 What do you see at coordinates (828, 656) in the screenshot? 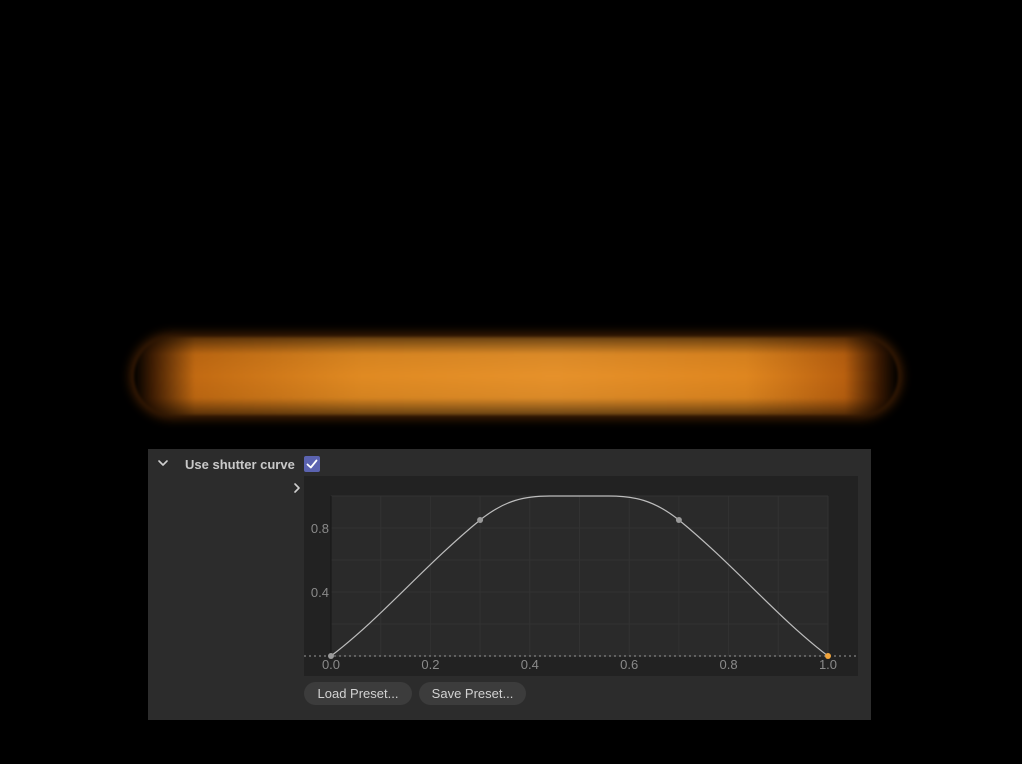
I see `curve-point-selected` at bounding box center [828, 656].